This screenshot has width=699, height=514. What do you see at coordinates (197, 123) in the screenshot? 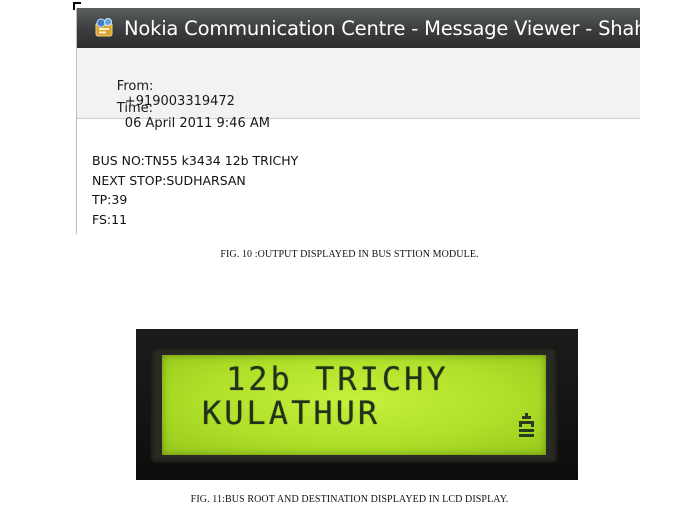
I see `message-timestamp: 06 April 2011 9:46 AM` at bounding box center [197, 123].